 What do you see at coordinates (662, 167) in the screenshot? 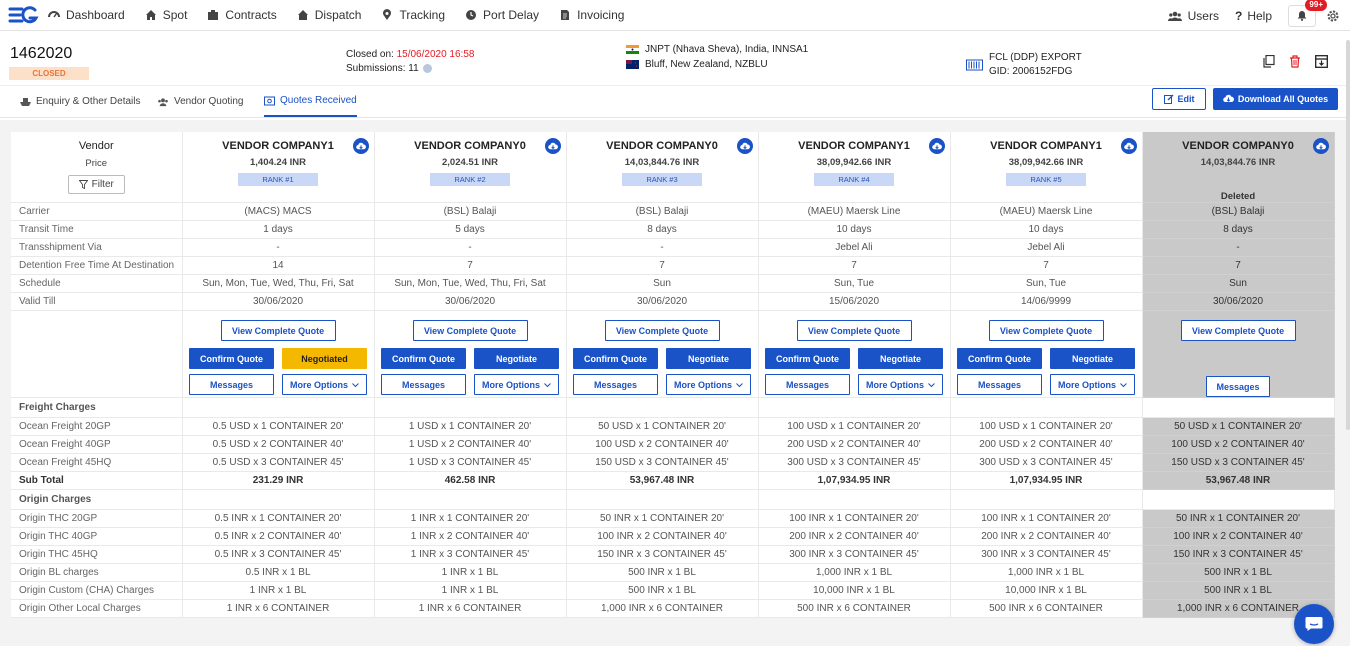
I see `vendor-header-cell: VENDOR COMPANY0 14,03,844.76 INR RANK #3` at bounding box center [662, 167].